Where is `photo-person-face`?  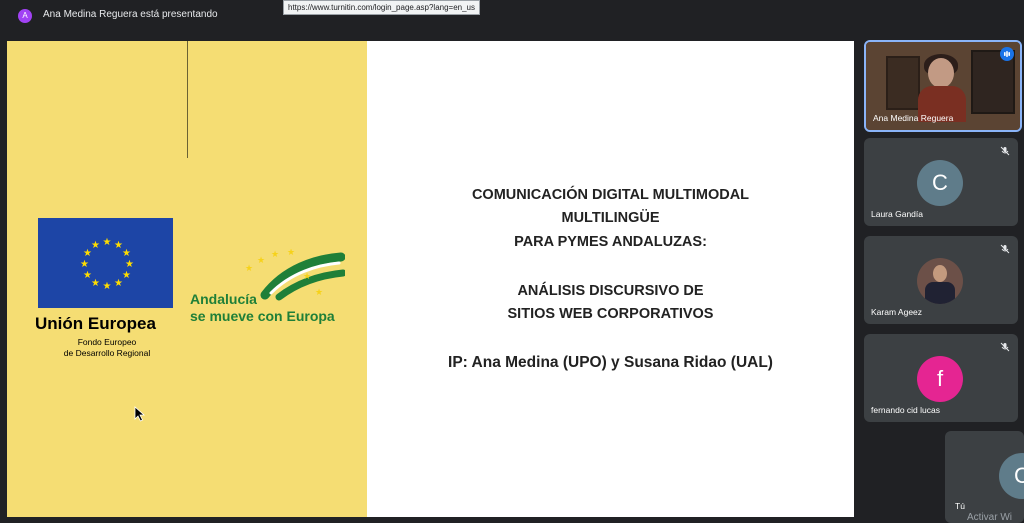
photo-person-face is located at coordinates (940, 273).